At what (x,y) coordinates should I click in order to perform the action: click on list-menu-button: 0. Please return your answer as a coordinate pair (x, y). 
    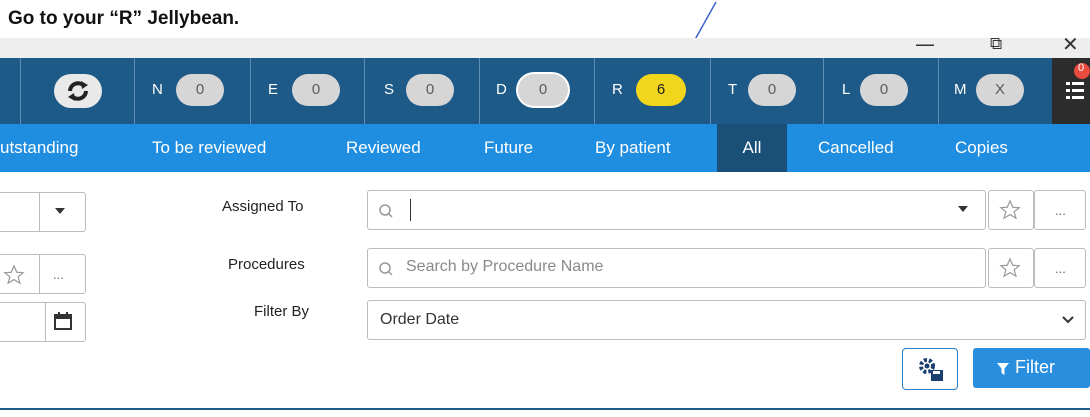
    Looking at the image, I should click on (1071, 91).